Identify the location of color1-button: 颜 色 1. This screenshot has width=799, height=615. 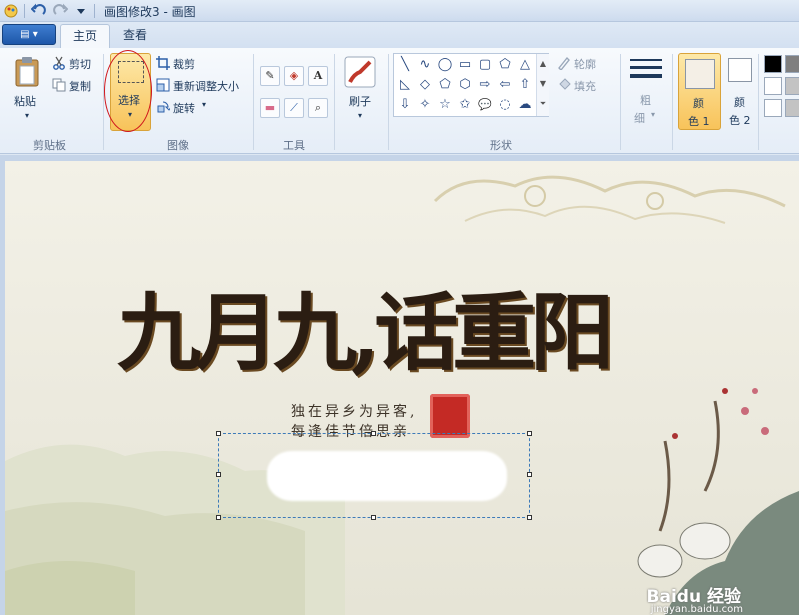
(699, 91).